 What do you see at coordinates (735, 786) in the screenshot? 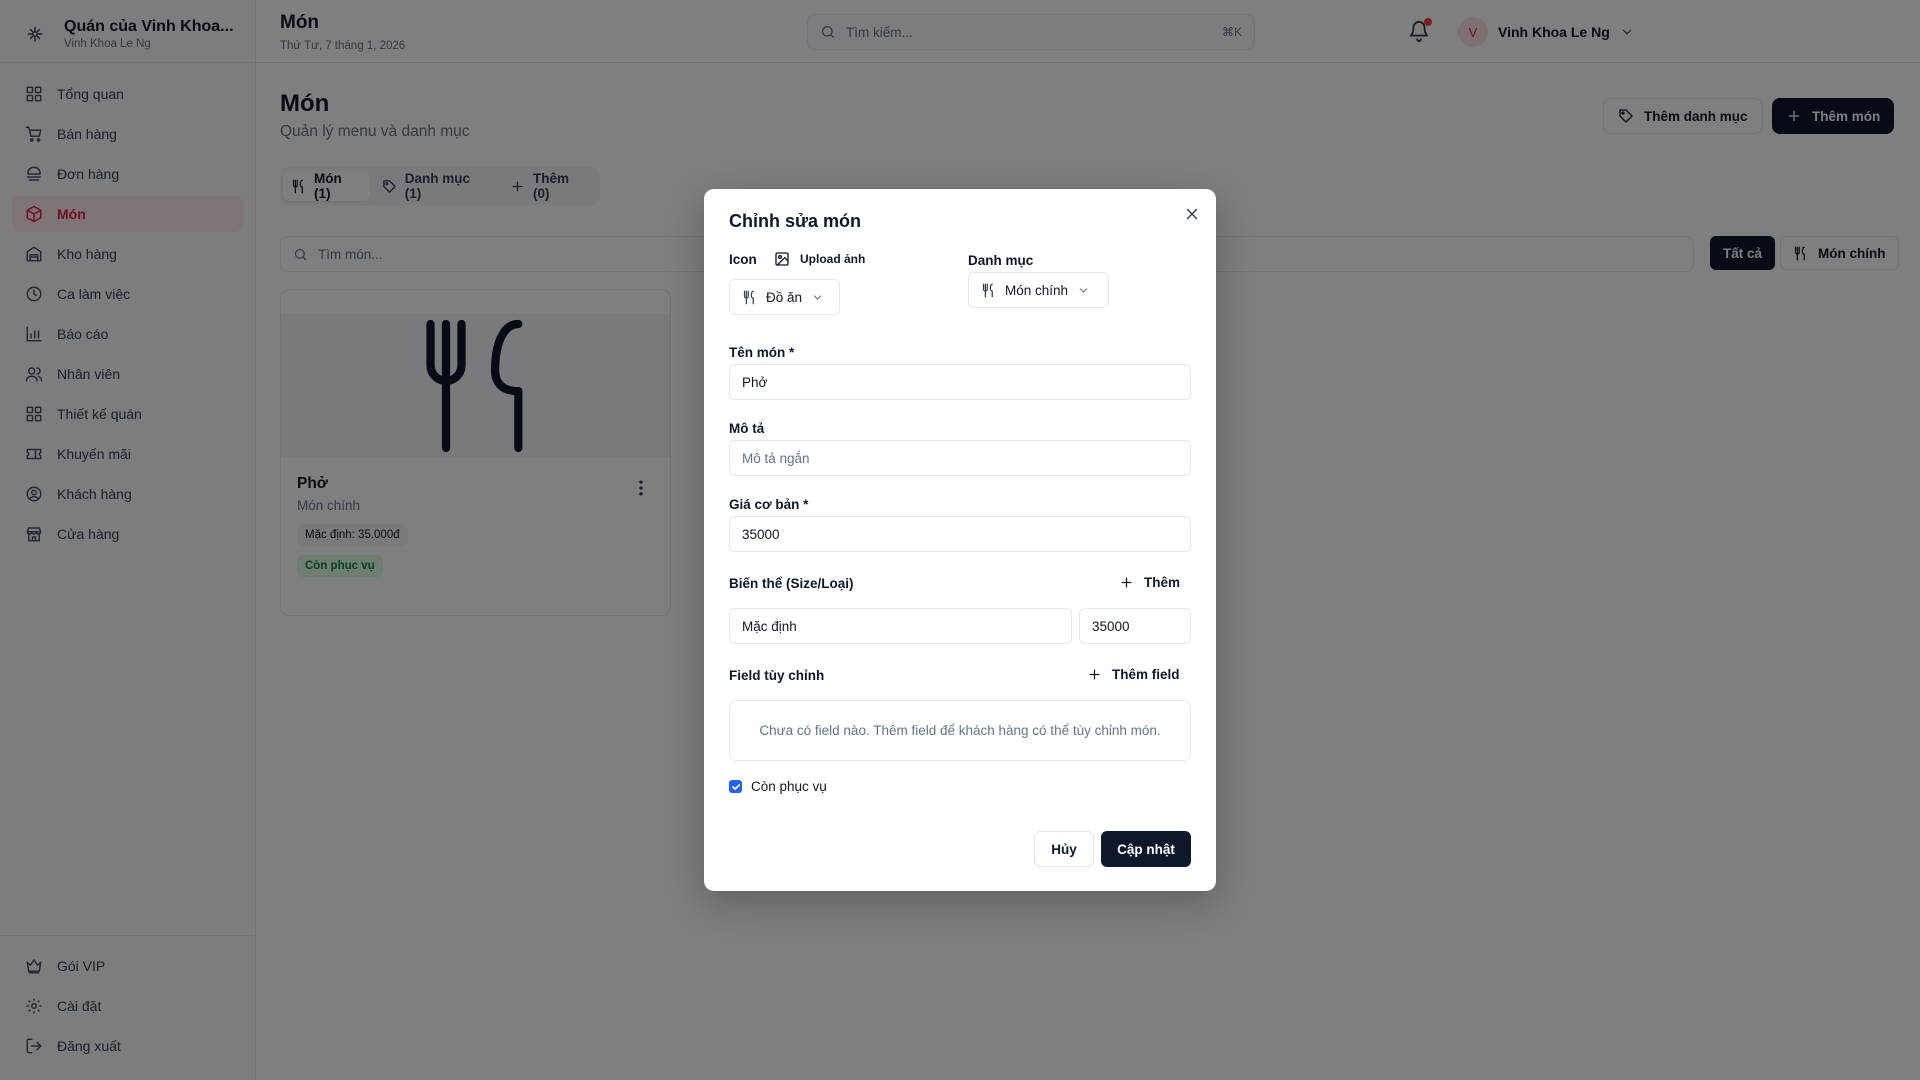
I see `checkbox` at bounding box center [735, 786].